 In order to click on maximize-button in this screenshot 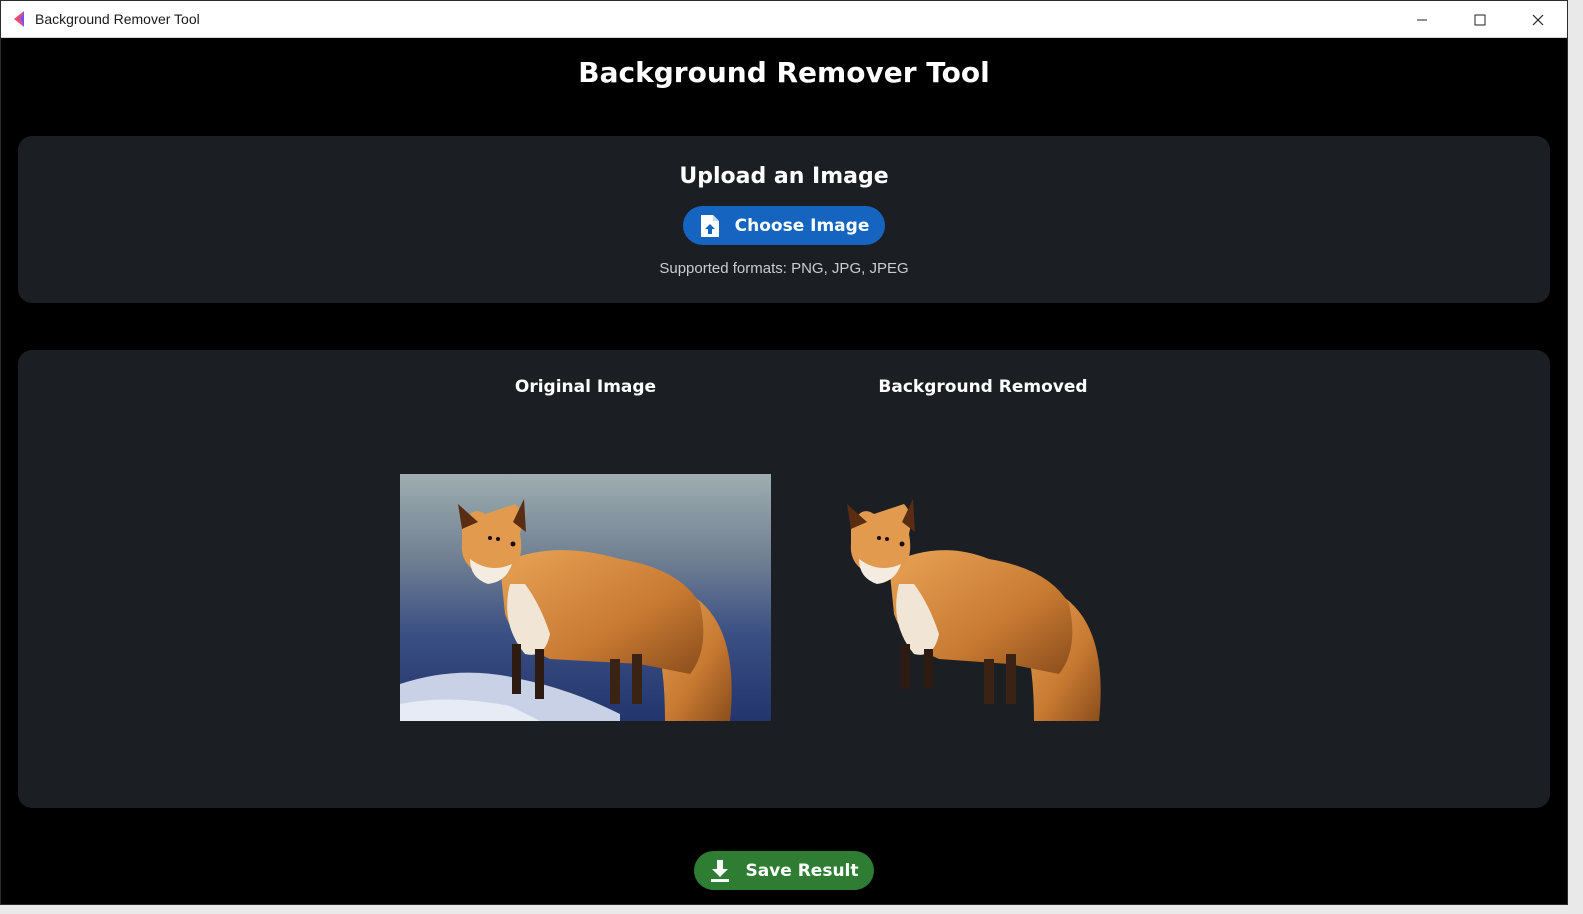, I will do `click(1480, 19)`.